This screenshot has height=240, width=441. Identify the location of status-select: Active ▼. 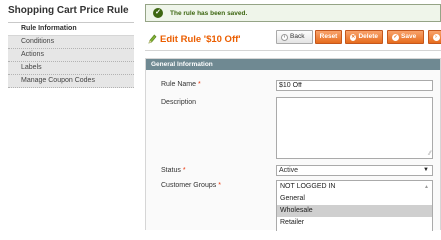
(354, 170).